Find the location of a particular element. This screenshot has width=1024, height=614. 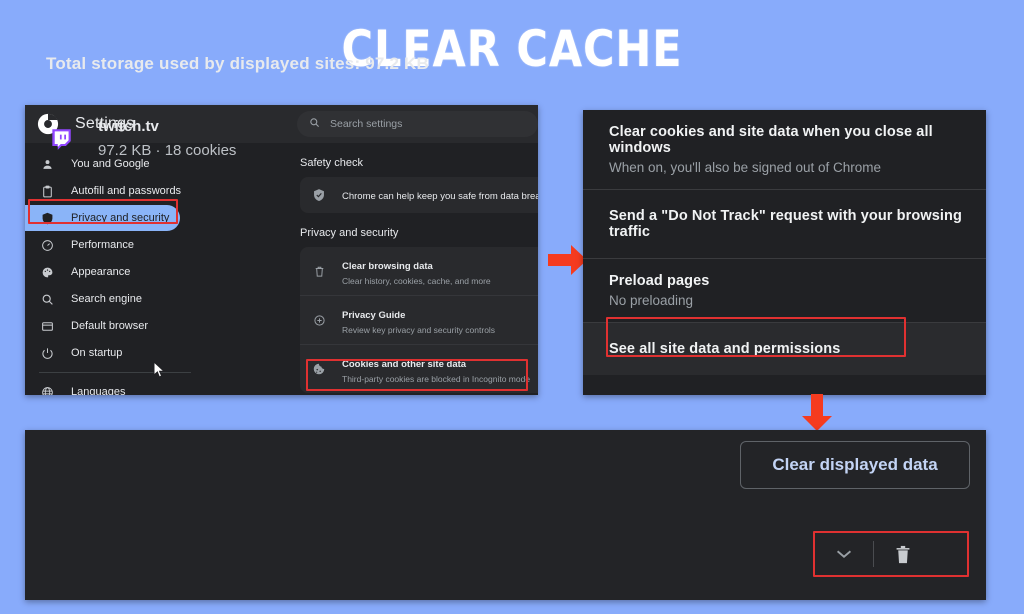

search-settings-placeholder: Search settings is located at coordinates (366, 124).